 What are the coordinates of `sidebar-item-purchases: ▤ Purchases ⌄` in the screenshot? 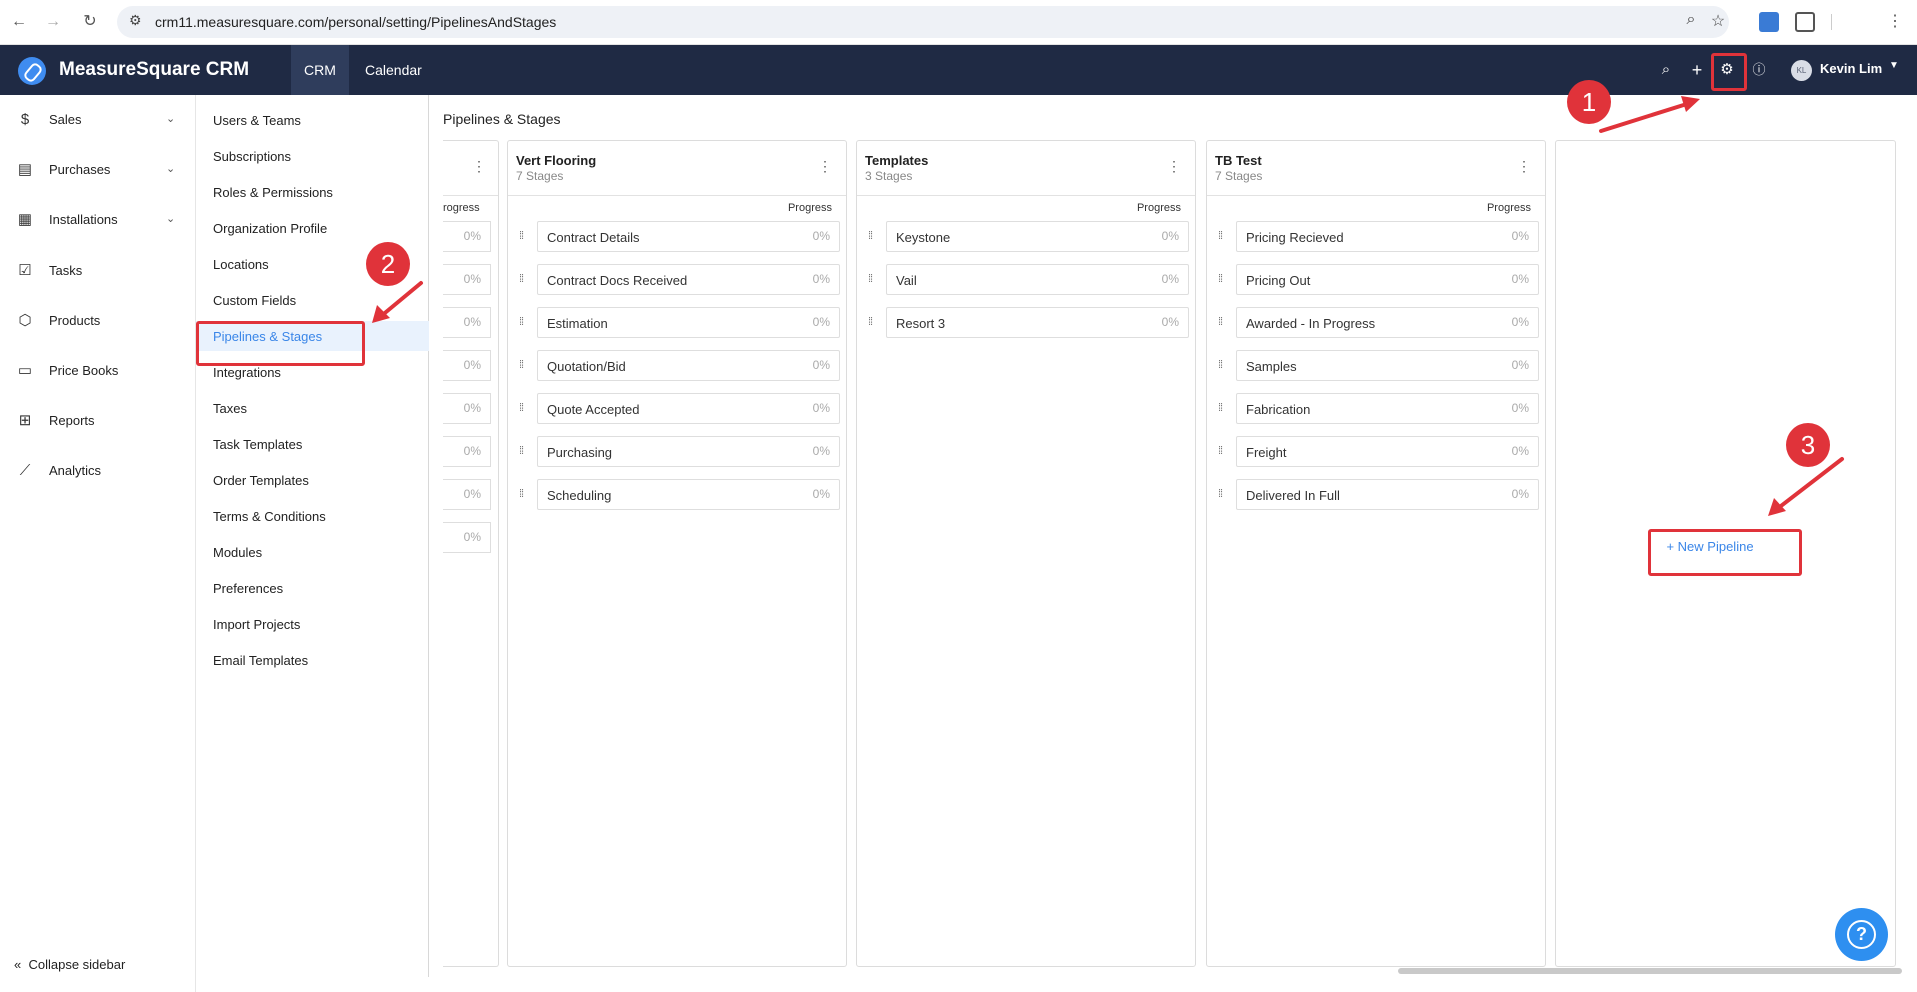 It's located at (98, 169).